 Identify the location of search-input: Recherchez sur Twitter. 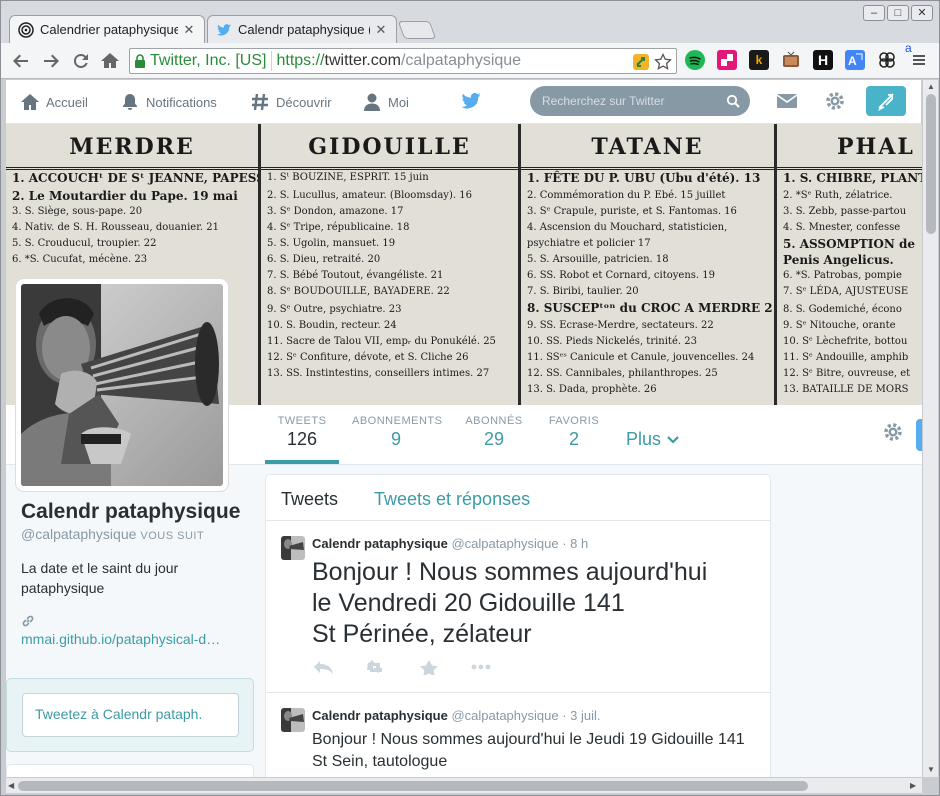
(640, 101).